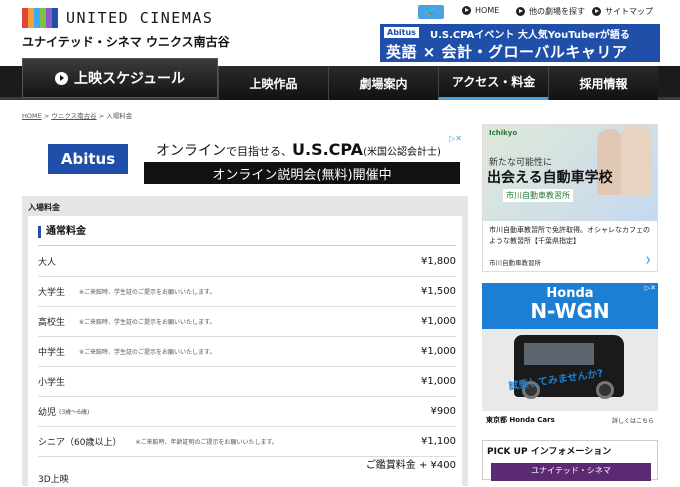  What do you see at coordinates (40, 18) in the screenshot?
I see `logo-mark-icon` at bounding box center [40, 18].